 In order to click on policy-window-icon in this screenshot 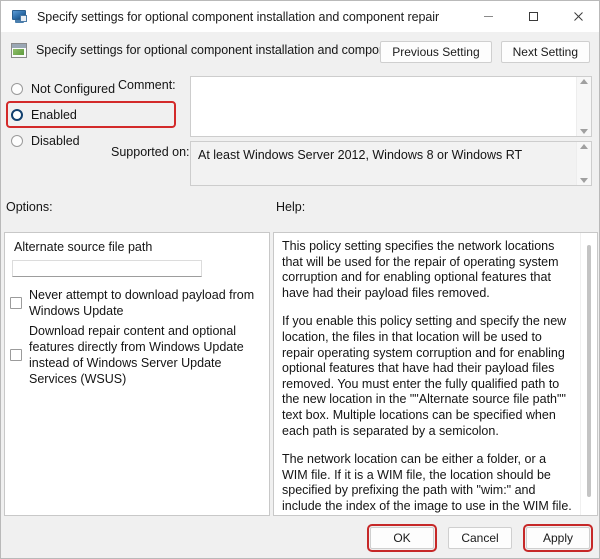, I will do `click(20, 16)`.